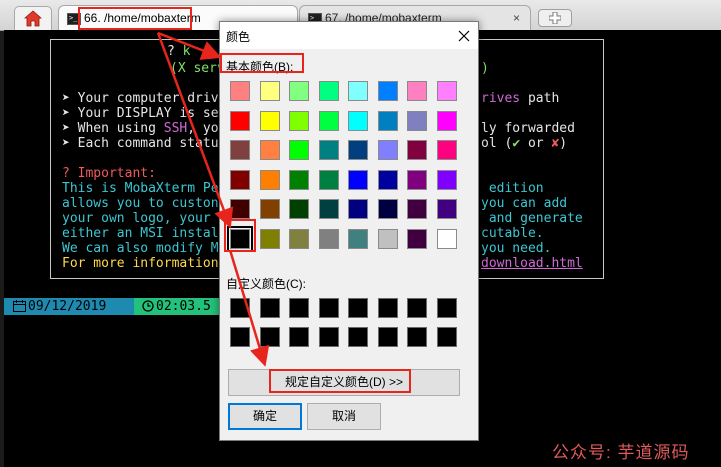 This screenshot has width=721, height=467. What do you see at coordinates (249, 308) in the screenshot?
I see `arrow-to-define-button` at bounding box center [249, 308].